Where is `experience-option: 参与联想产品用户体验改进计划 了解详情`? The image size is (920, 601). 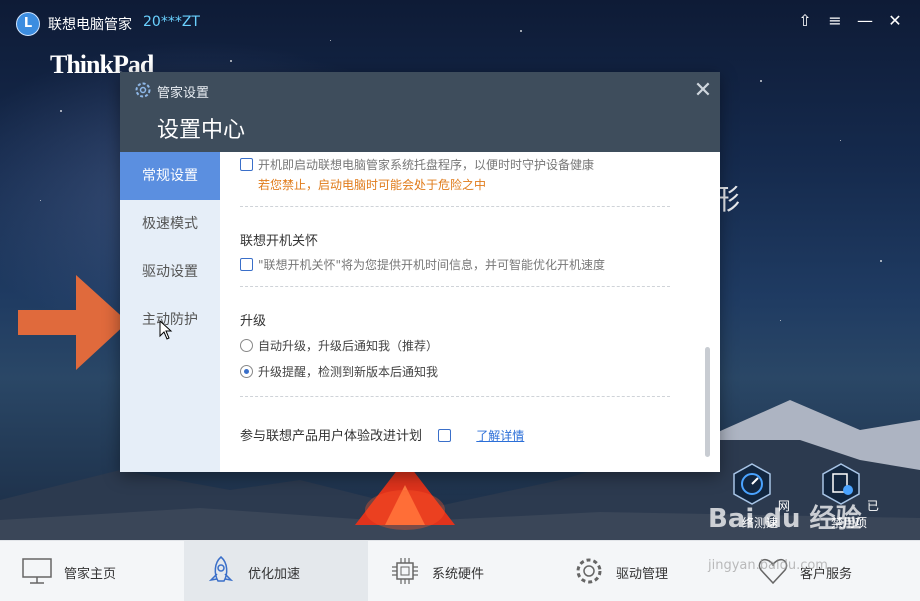
experience-option: 参与联想产品用户体验改进计划 了解详情 is located at coordinates (382, 434).